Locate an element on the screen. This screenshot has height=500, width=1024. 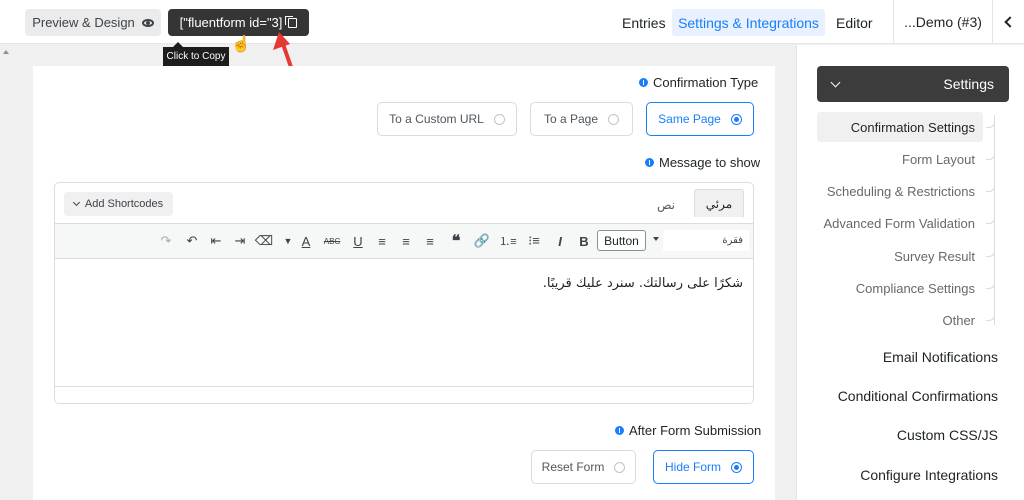
sidebar-item-email-notifications: Email Notifications is located at coordinates (907, 357).